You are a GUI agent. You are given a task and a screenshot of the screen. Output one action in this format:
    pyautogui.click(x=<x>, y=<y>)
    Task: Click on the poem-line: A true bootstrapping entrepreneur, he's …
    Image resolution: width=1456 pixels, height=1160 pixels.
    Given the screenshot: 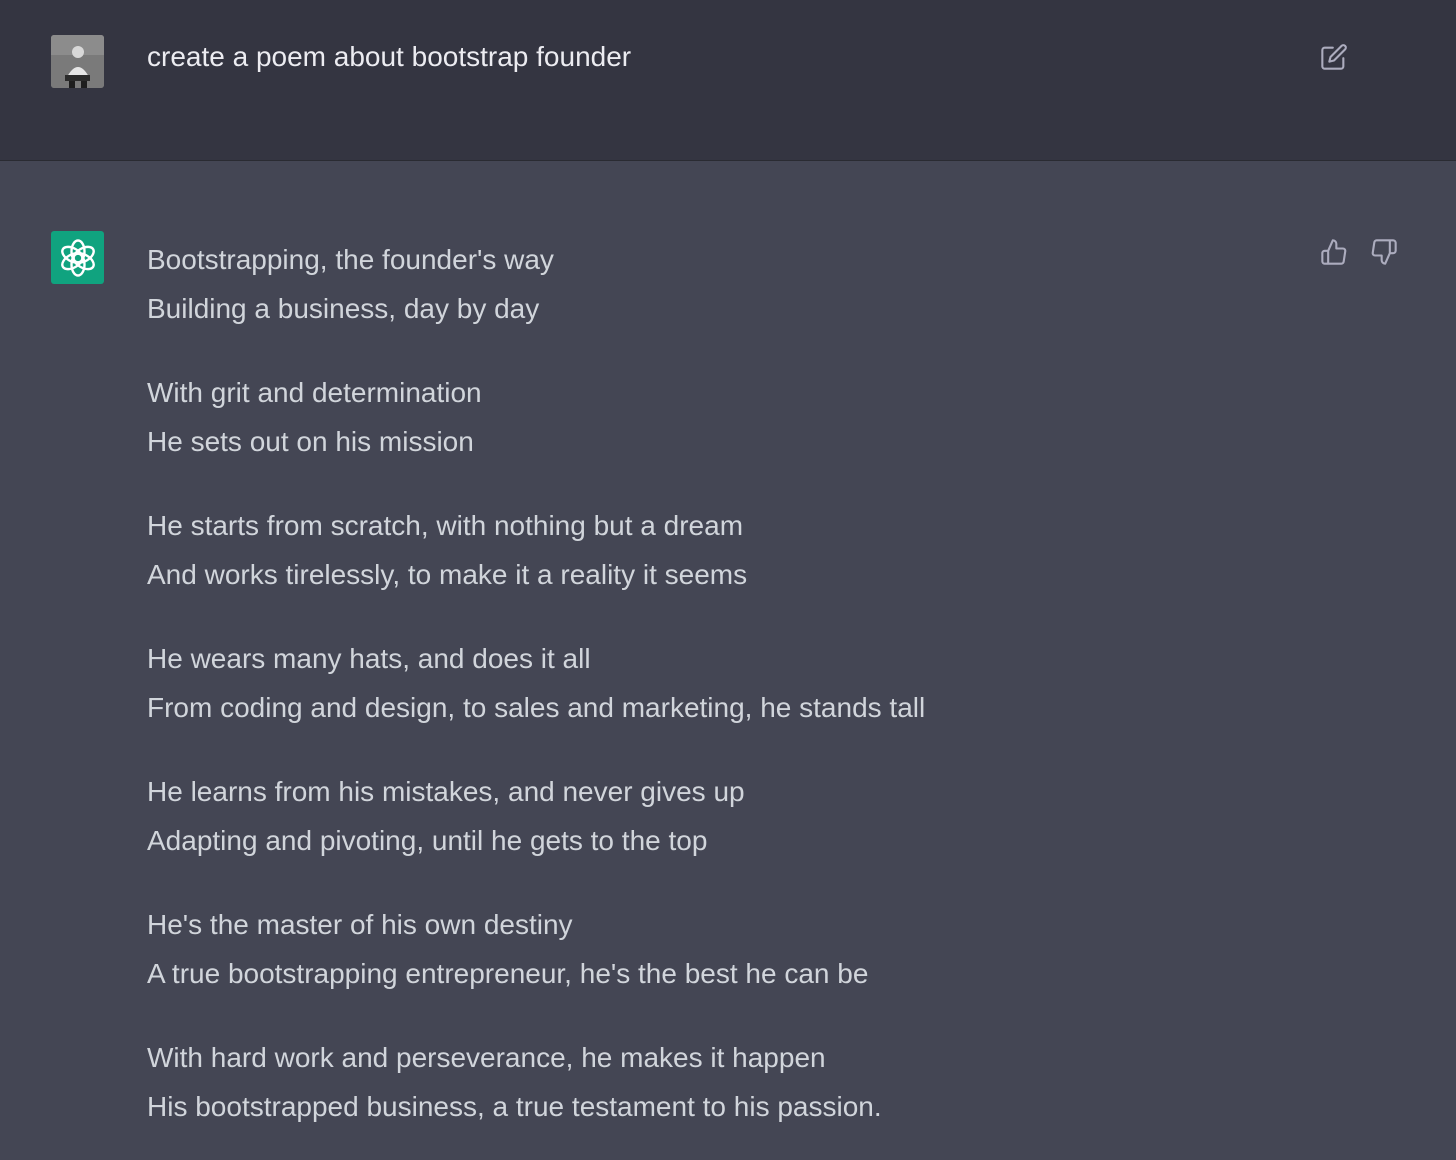 What is the action you would take?
    pyautogui.click(x=508, y=973)
    